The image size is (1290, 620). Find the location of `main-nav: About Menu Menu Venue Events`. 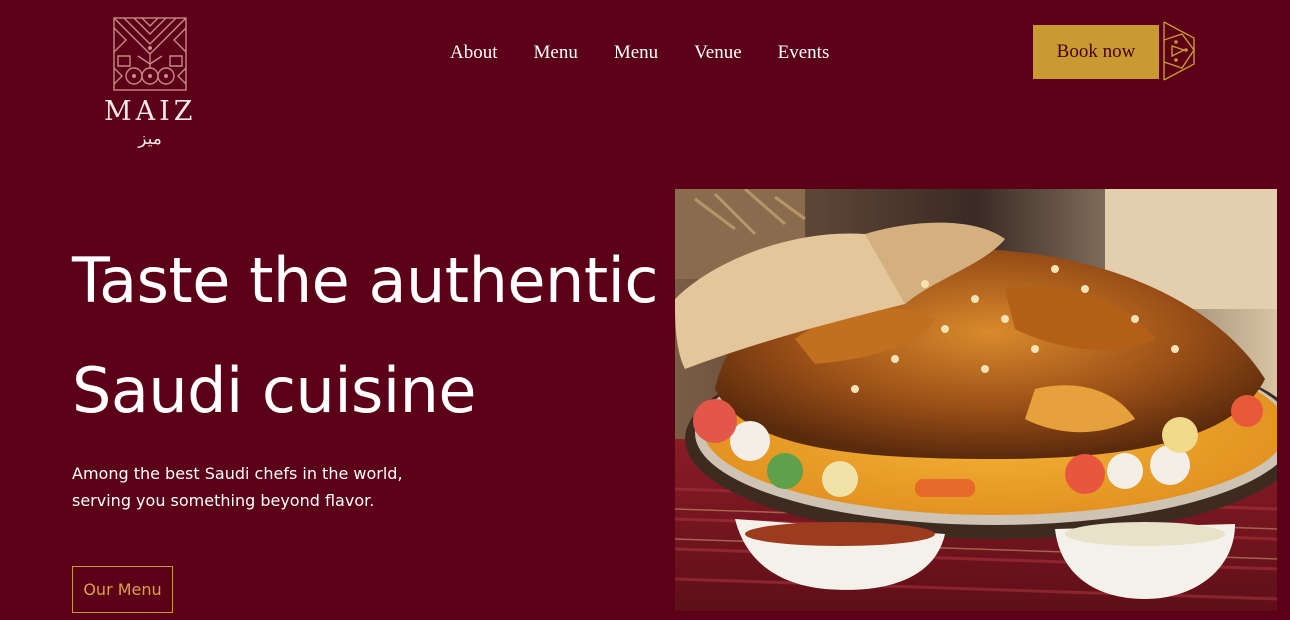

main-nav: About Menu Menu Venue Events is located at coordinates (639, 53).